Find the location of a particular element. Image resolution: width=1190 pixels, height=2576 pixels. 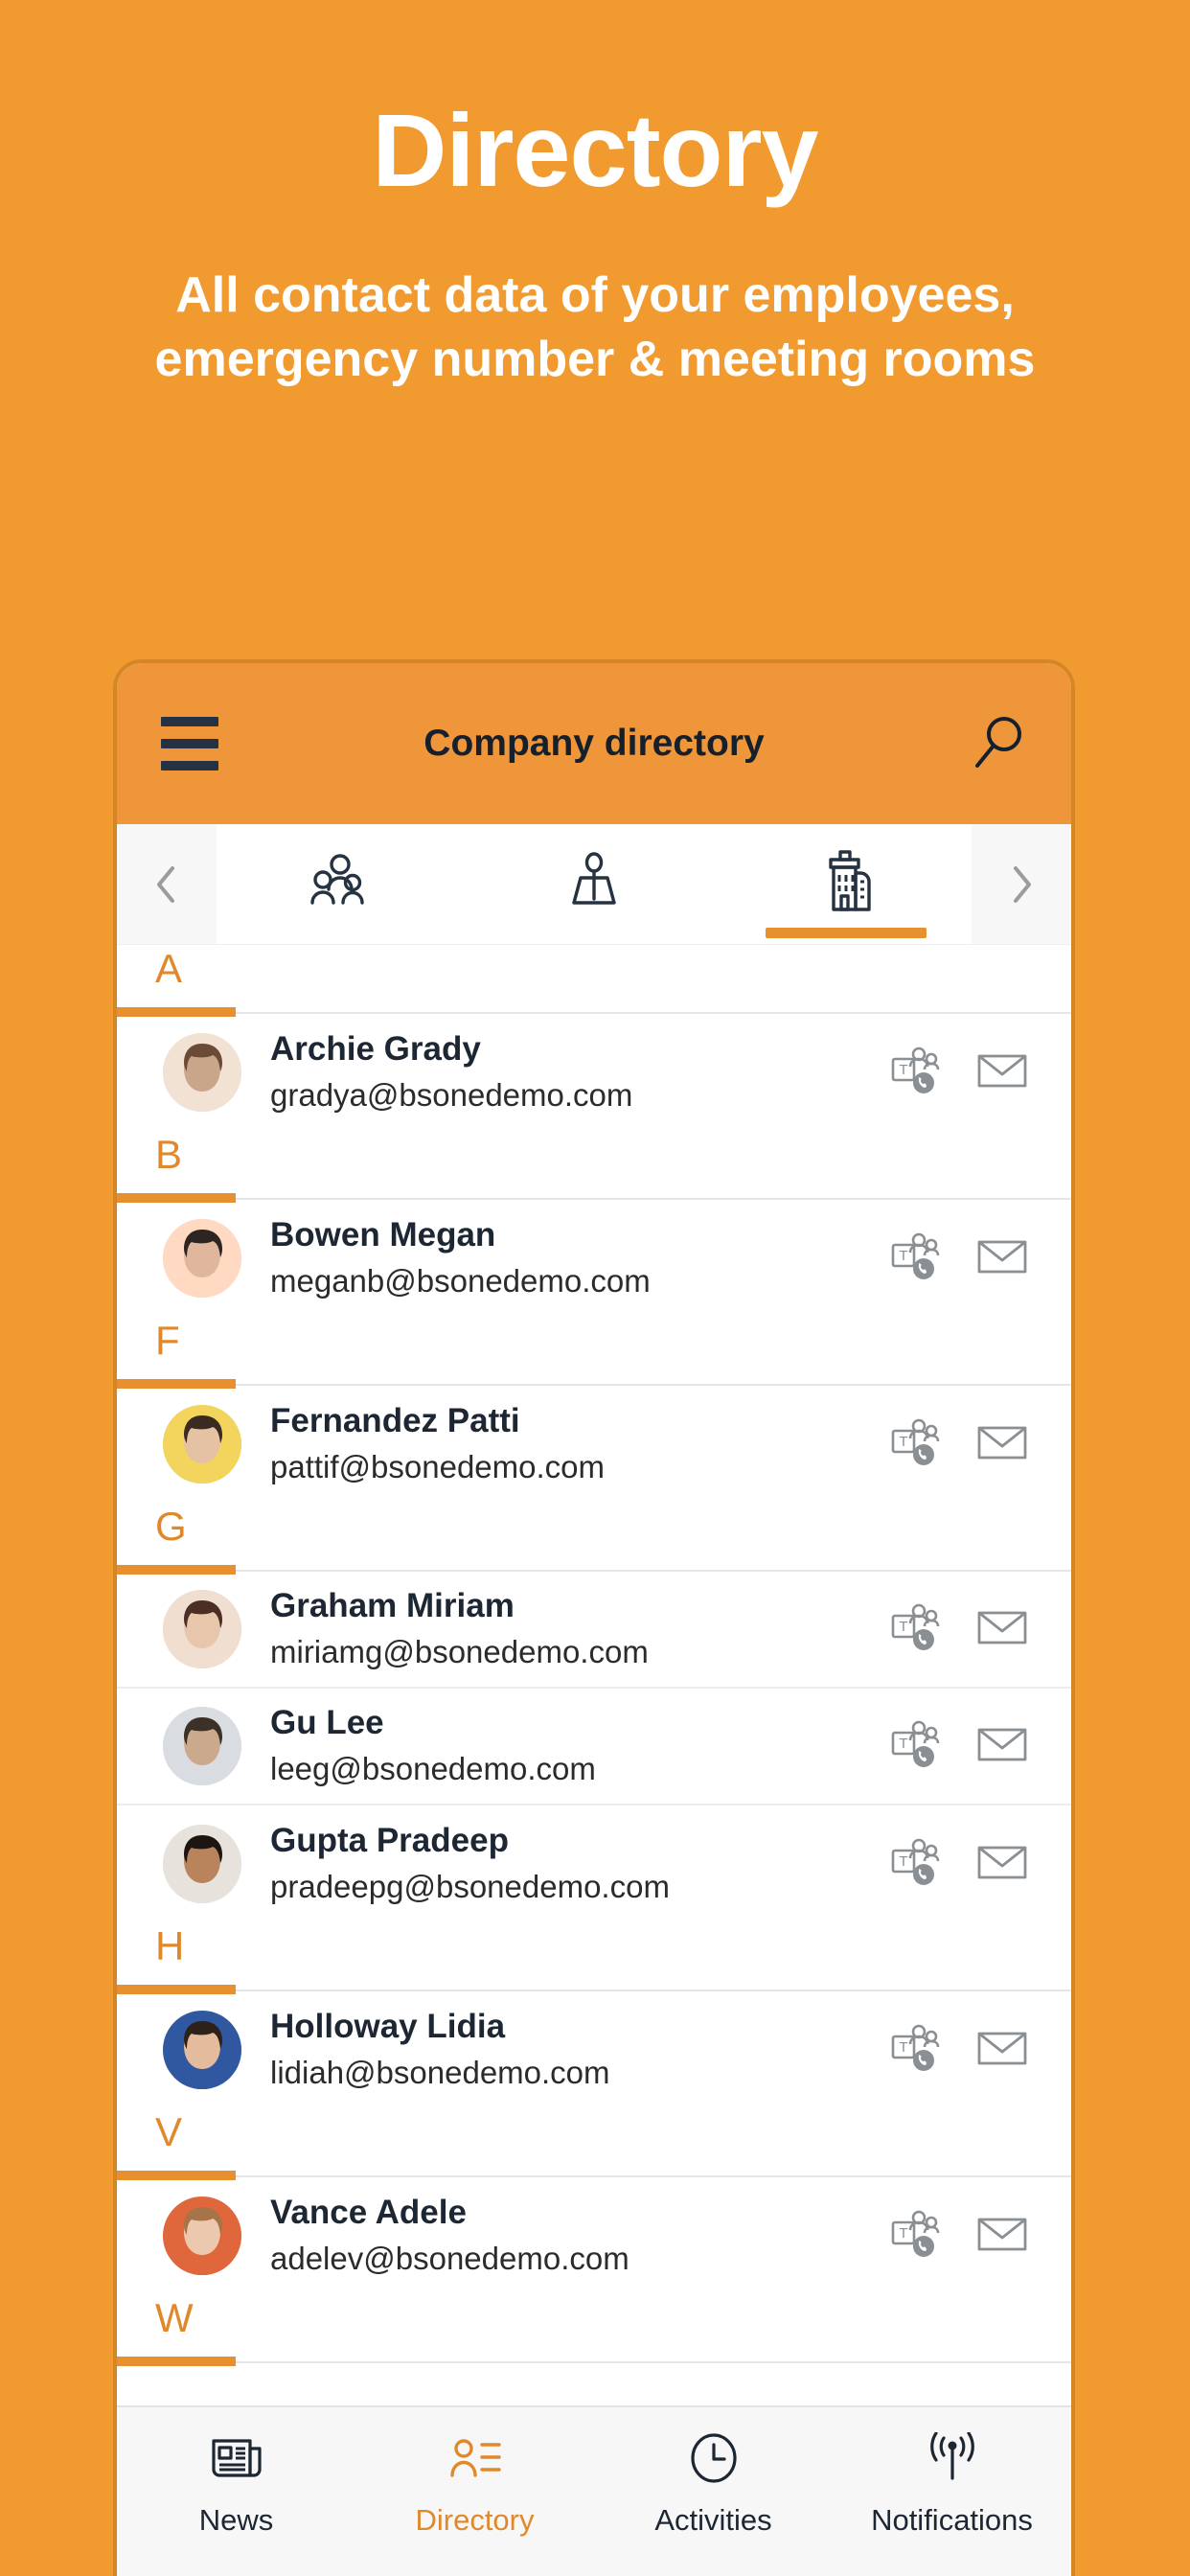

contact-text: Bowen Megan meganb@bsonedemo.com is located at coordinates (565, 1258).